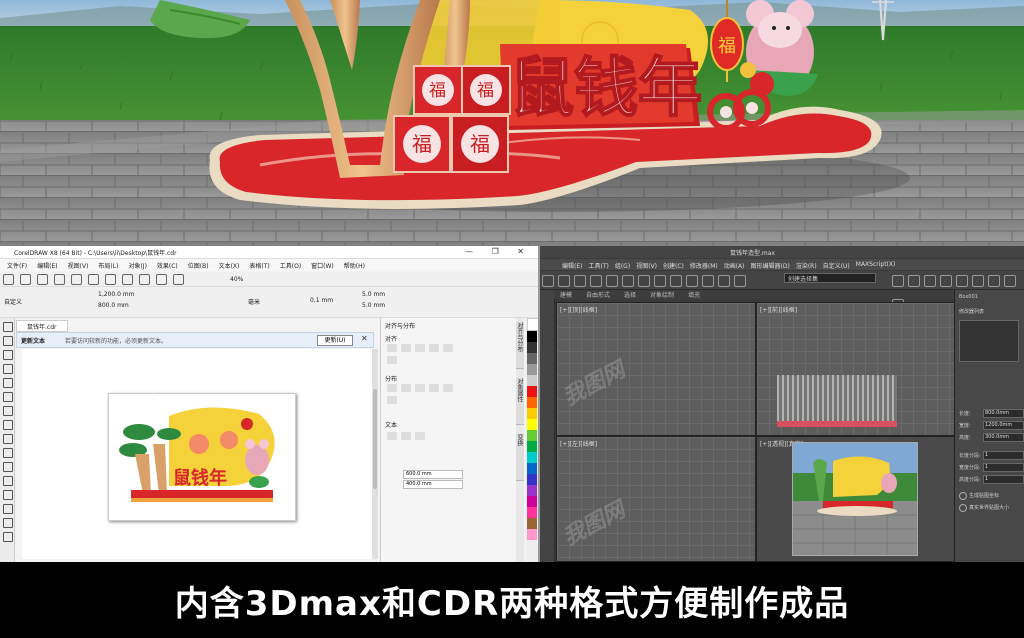 The image size is (1024, 638). What do you see at coordinates (930, 281) in the screenshot?
I see `rendered-frame-icon` at bounding box center [930, 281].